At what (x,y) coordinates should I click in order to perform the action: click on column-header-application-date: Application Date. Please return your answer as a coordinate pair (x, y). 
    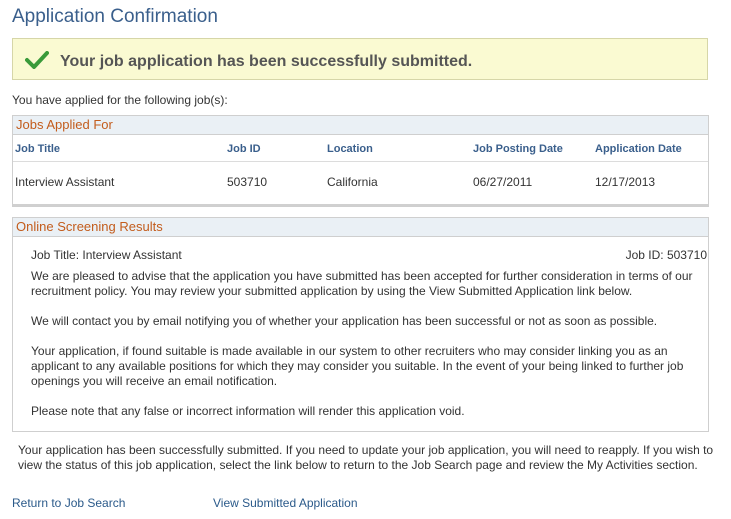
    Looking at the image, I should click on (638, 149).